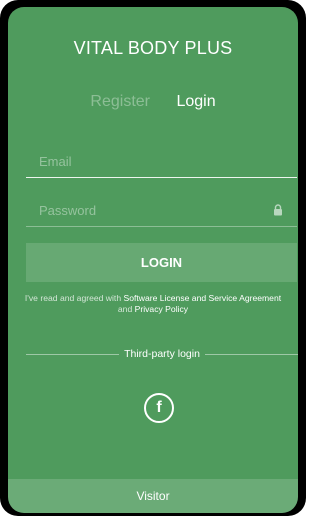  I want to click on third-party-label: Third-party login, so click(162, 354).